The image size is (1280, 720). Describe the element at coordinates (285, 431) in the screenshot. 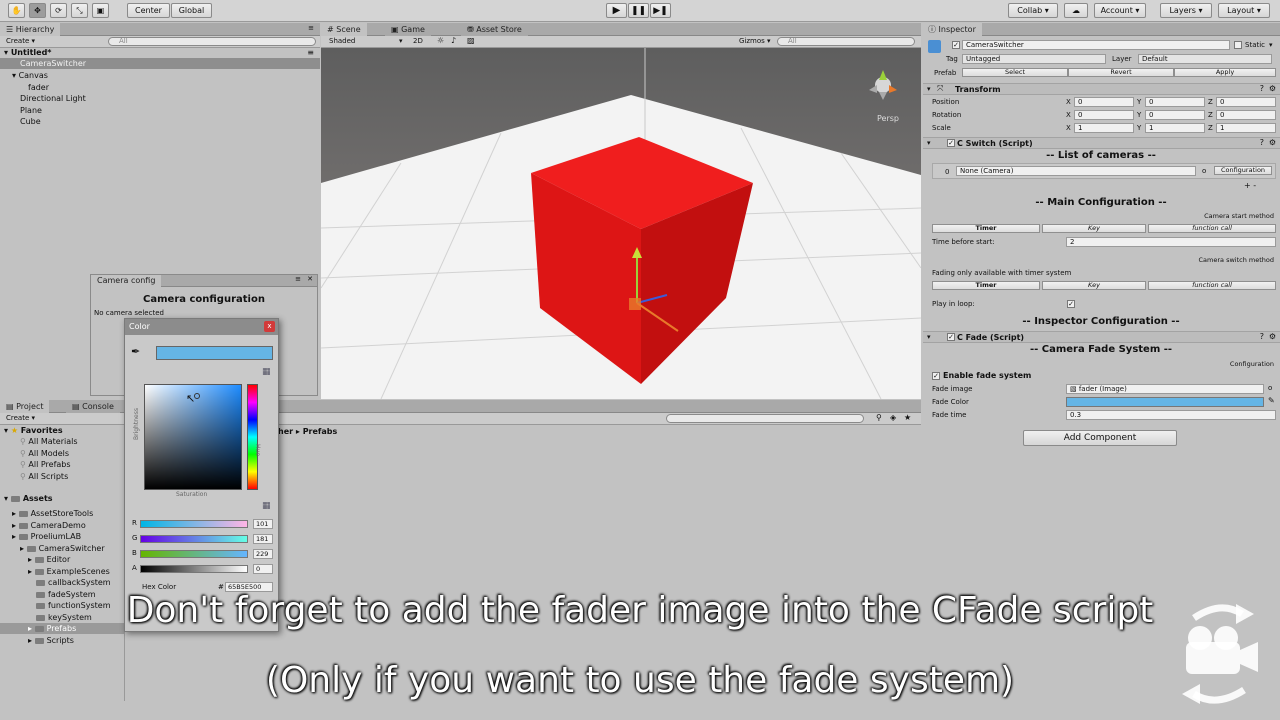

I see `breadcrumb-item: her` at that location.